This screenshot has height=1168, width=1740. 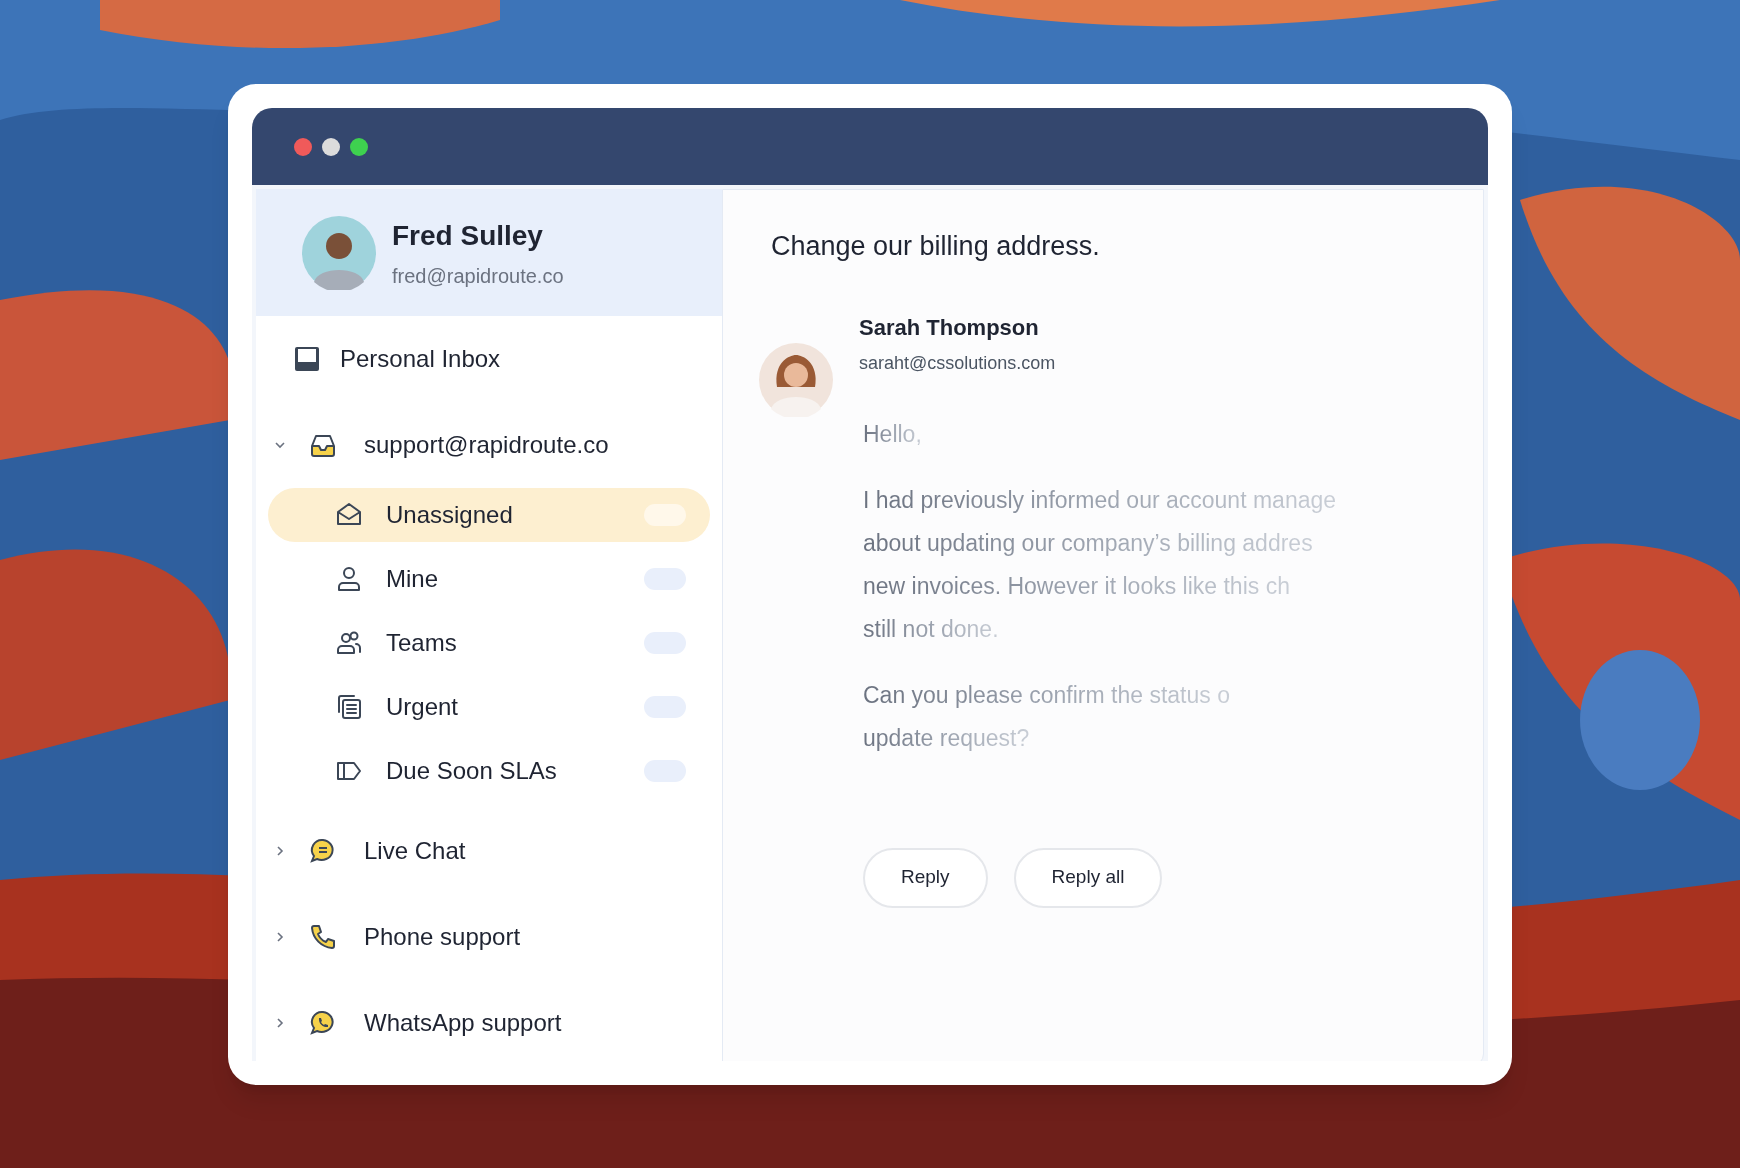 I want to click on folder-item: Urgent, so click(x=489, y=707).